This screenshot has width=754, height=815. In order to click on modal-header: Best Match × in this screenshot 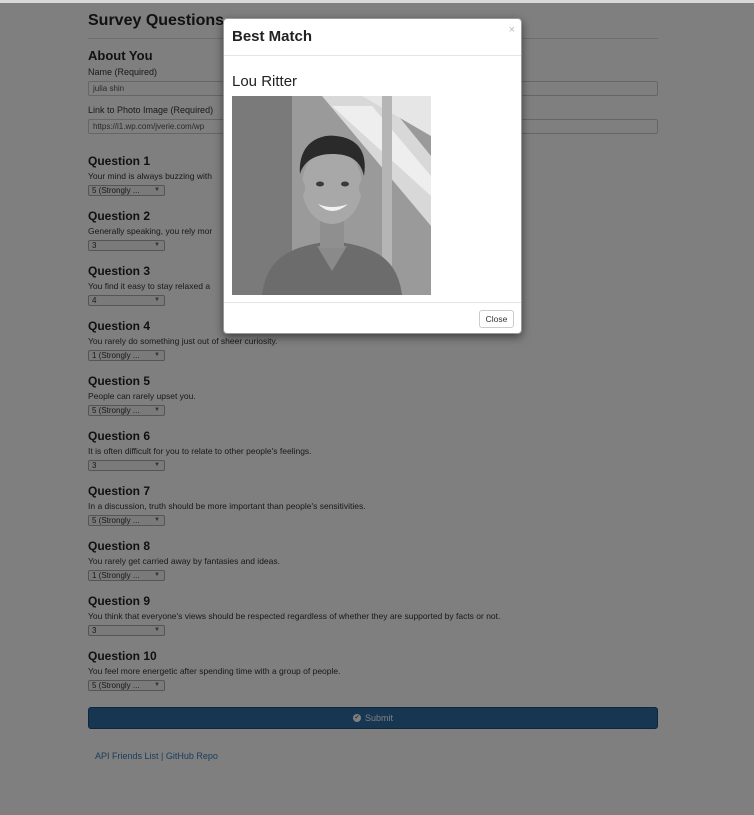, I will do `click(372, 37)`.